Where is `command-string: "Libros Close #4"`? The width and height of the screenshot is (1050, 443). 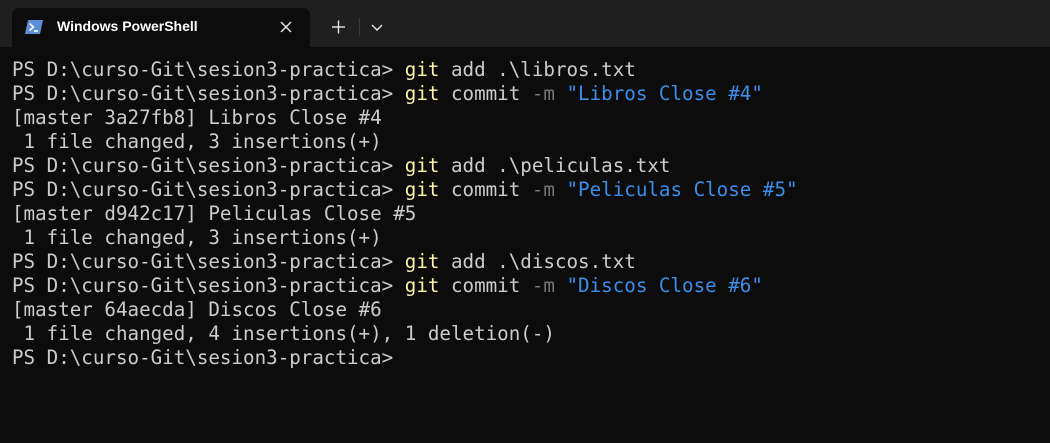 command-string: "Libros Close #4" is located at coordinates (658, 93).